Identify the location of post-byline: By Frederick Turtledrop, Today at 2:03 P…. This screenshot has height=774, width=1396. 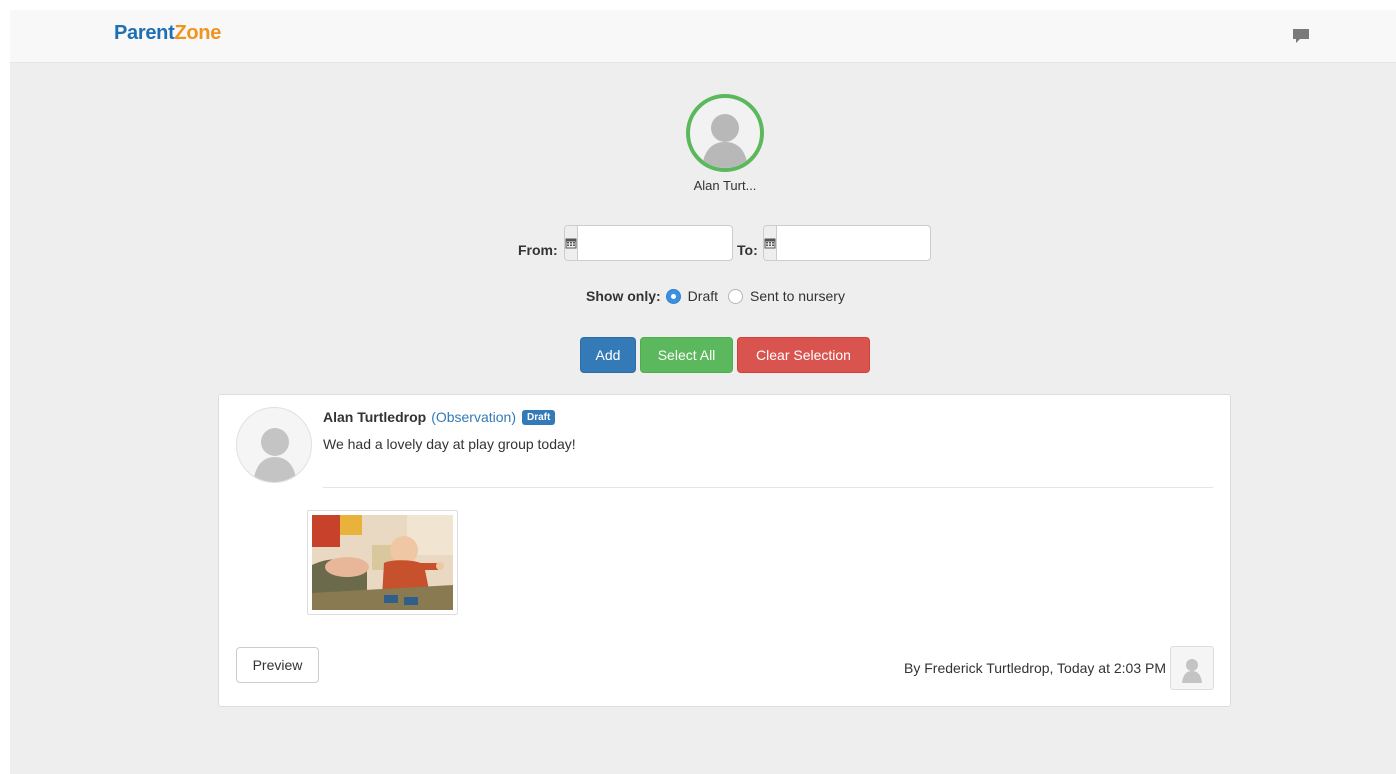
(1035, 668).